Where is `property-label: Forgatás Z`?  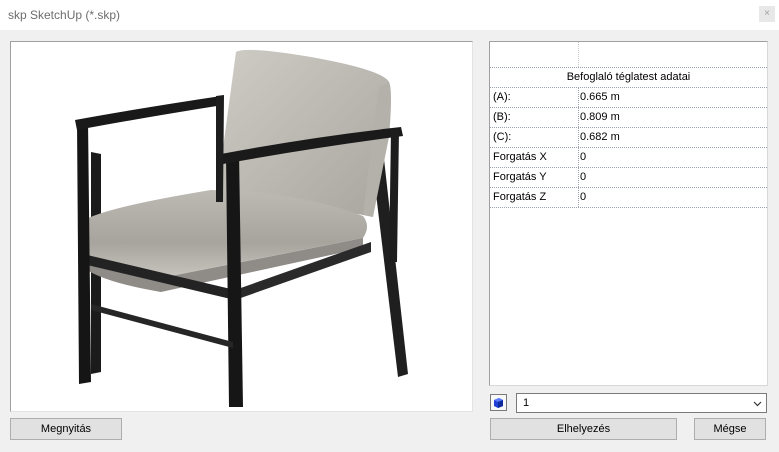
property-label: Forgatás Z is located at coordinates (520, 197).